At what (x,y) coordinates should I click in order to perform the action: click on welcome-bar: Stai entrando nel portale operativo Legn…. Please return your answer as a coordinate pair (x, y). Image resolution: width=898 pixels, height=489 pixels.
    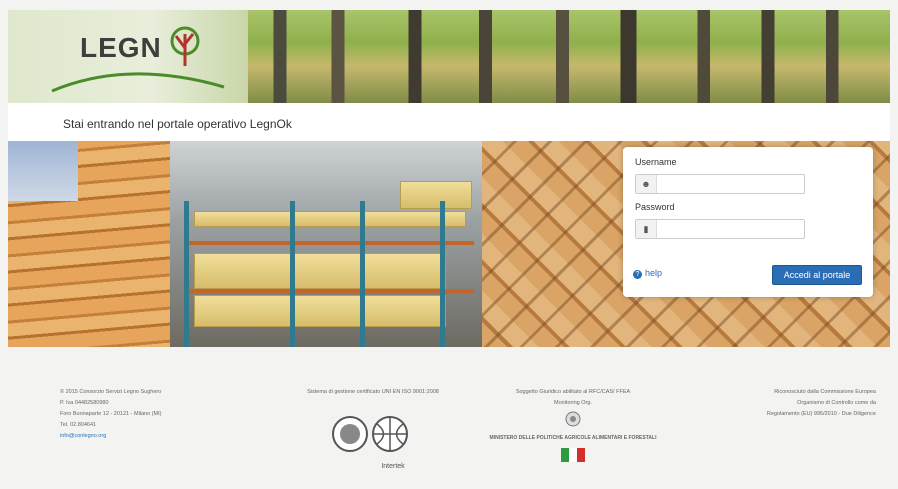
    Looking at the image, I should click on (449, 122).